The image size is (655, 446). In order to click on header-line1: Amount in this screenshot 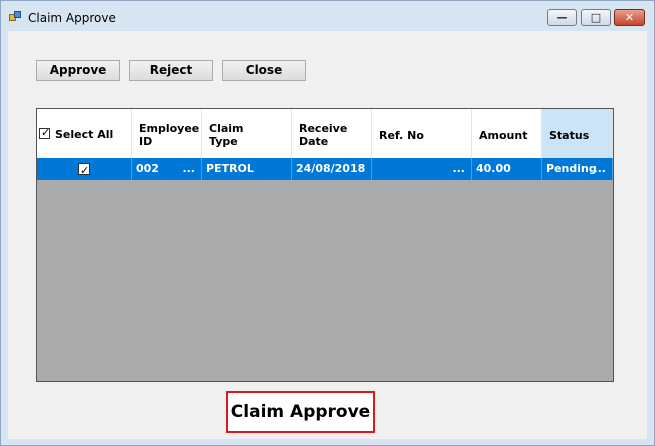, I will do `click(503, 135)`.